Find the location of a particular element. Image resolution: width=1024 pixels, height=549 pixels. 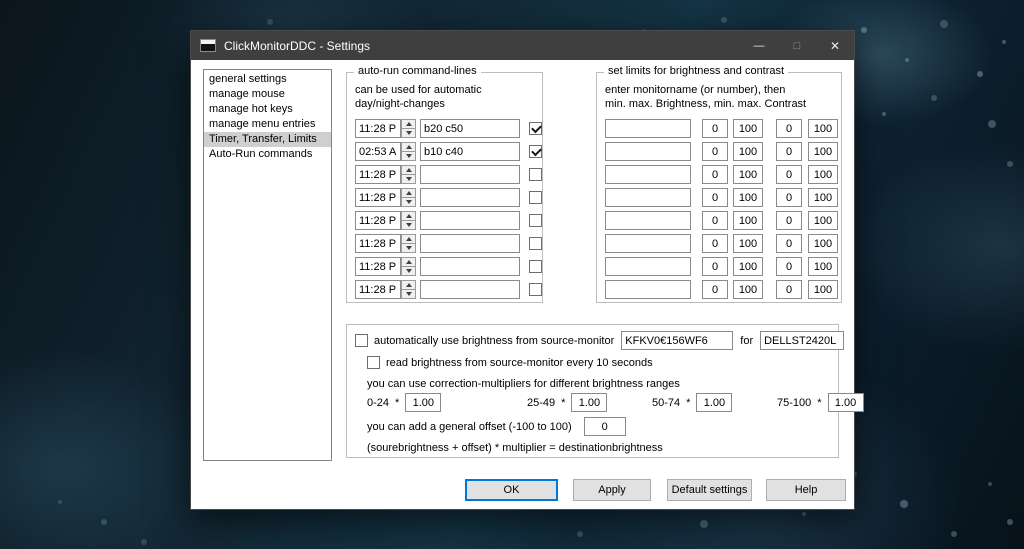

titlebar: ClickMonitorDDC - Settings — □ ✕ is located at coordinates (522, 45).